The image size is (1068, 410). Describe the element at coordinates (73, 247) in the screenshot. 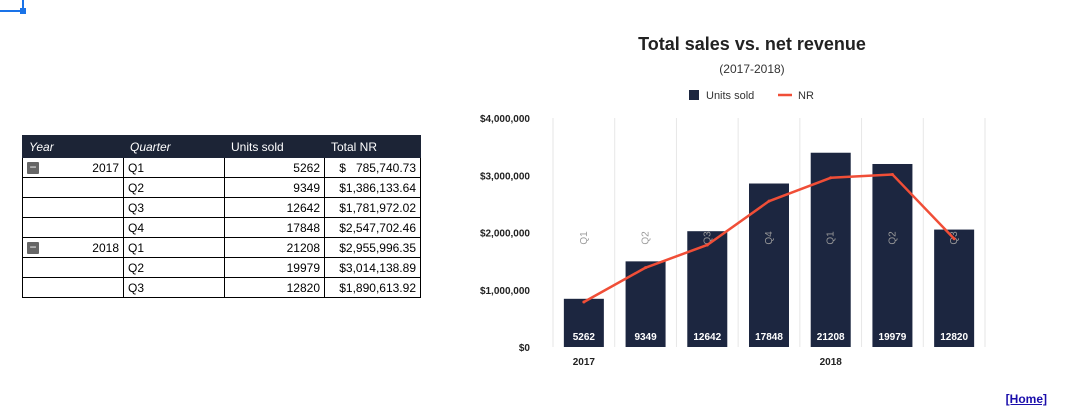

I see `year-cell: − 2018` at that location.